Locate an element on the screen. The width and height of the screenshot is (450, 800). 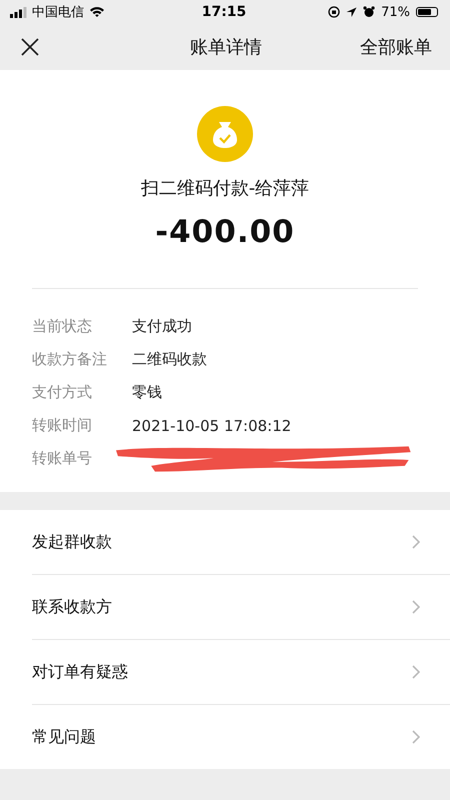
detail-value: 二维码收款 is located at coordinates (169, 359).